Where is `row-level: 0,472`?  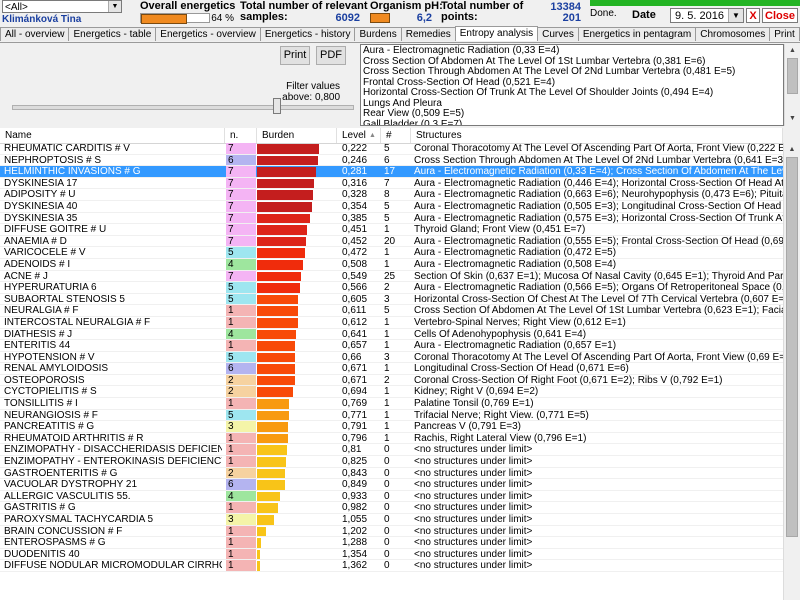
row-level: 0,472 is located at coordinates (355, 252).